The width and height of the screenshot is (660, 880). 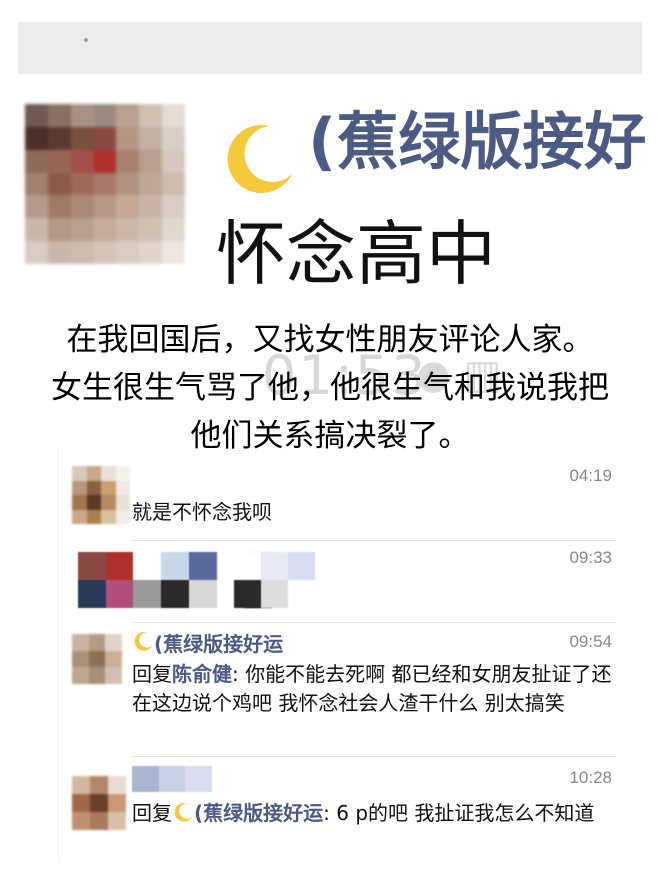 I want to click on comment-item: 10:28 回复 (蕉绿版接好运: 6 p的吧 我扯证我怎么不知道, so click(x=351, y=809).